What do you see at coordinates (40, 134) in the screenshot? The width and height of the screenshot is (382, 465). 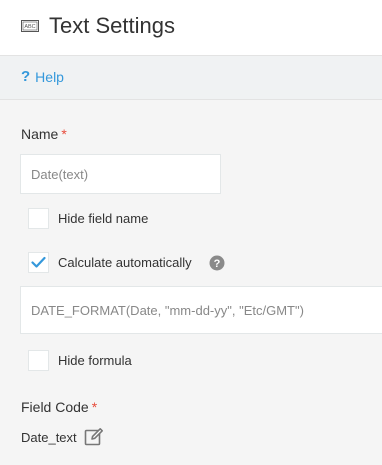 I see `name-label-text: Name` at bounding box center [40, 134].